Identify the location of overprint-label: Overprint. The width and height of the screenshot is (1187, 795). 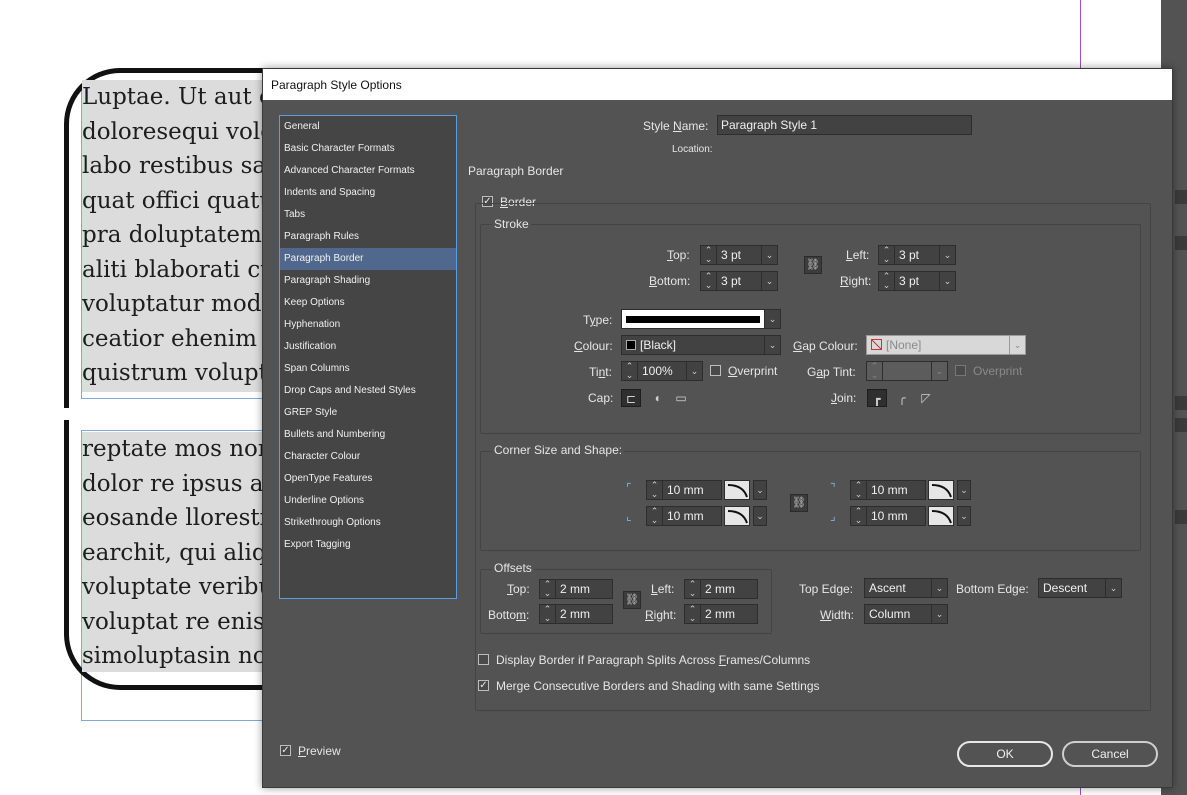
(753, 371).